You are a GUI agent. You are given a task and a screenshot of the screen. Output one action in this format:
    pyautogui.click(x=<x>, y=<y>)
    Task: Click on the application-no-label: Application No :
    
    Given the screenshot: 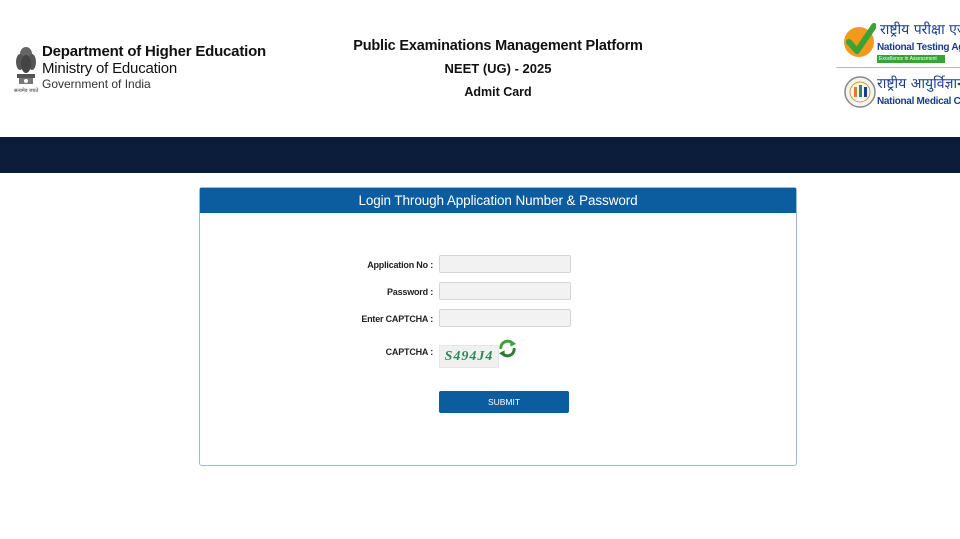 What is the action you would take?
    pyautogui.click(x=400, y=265)
    